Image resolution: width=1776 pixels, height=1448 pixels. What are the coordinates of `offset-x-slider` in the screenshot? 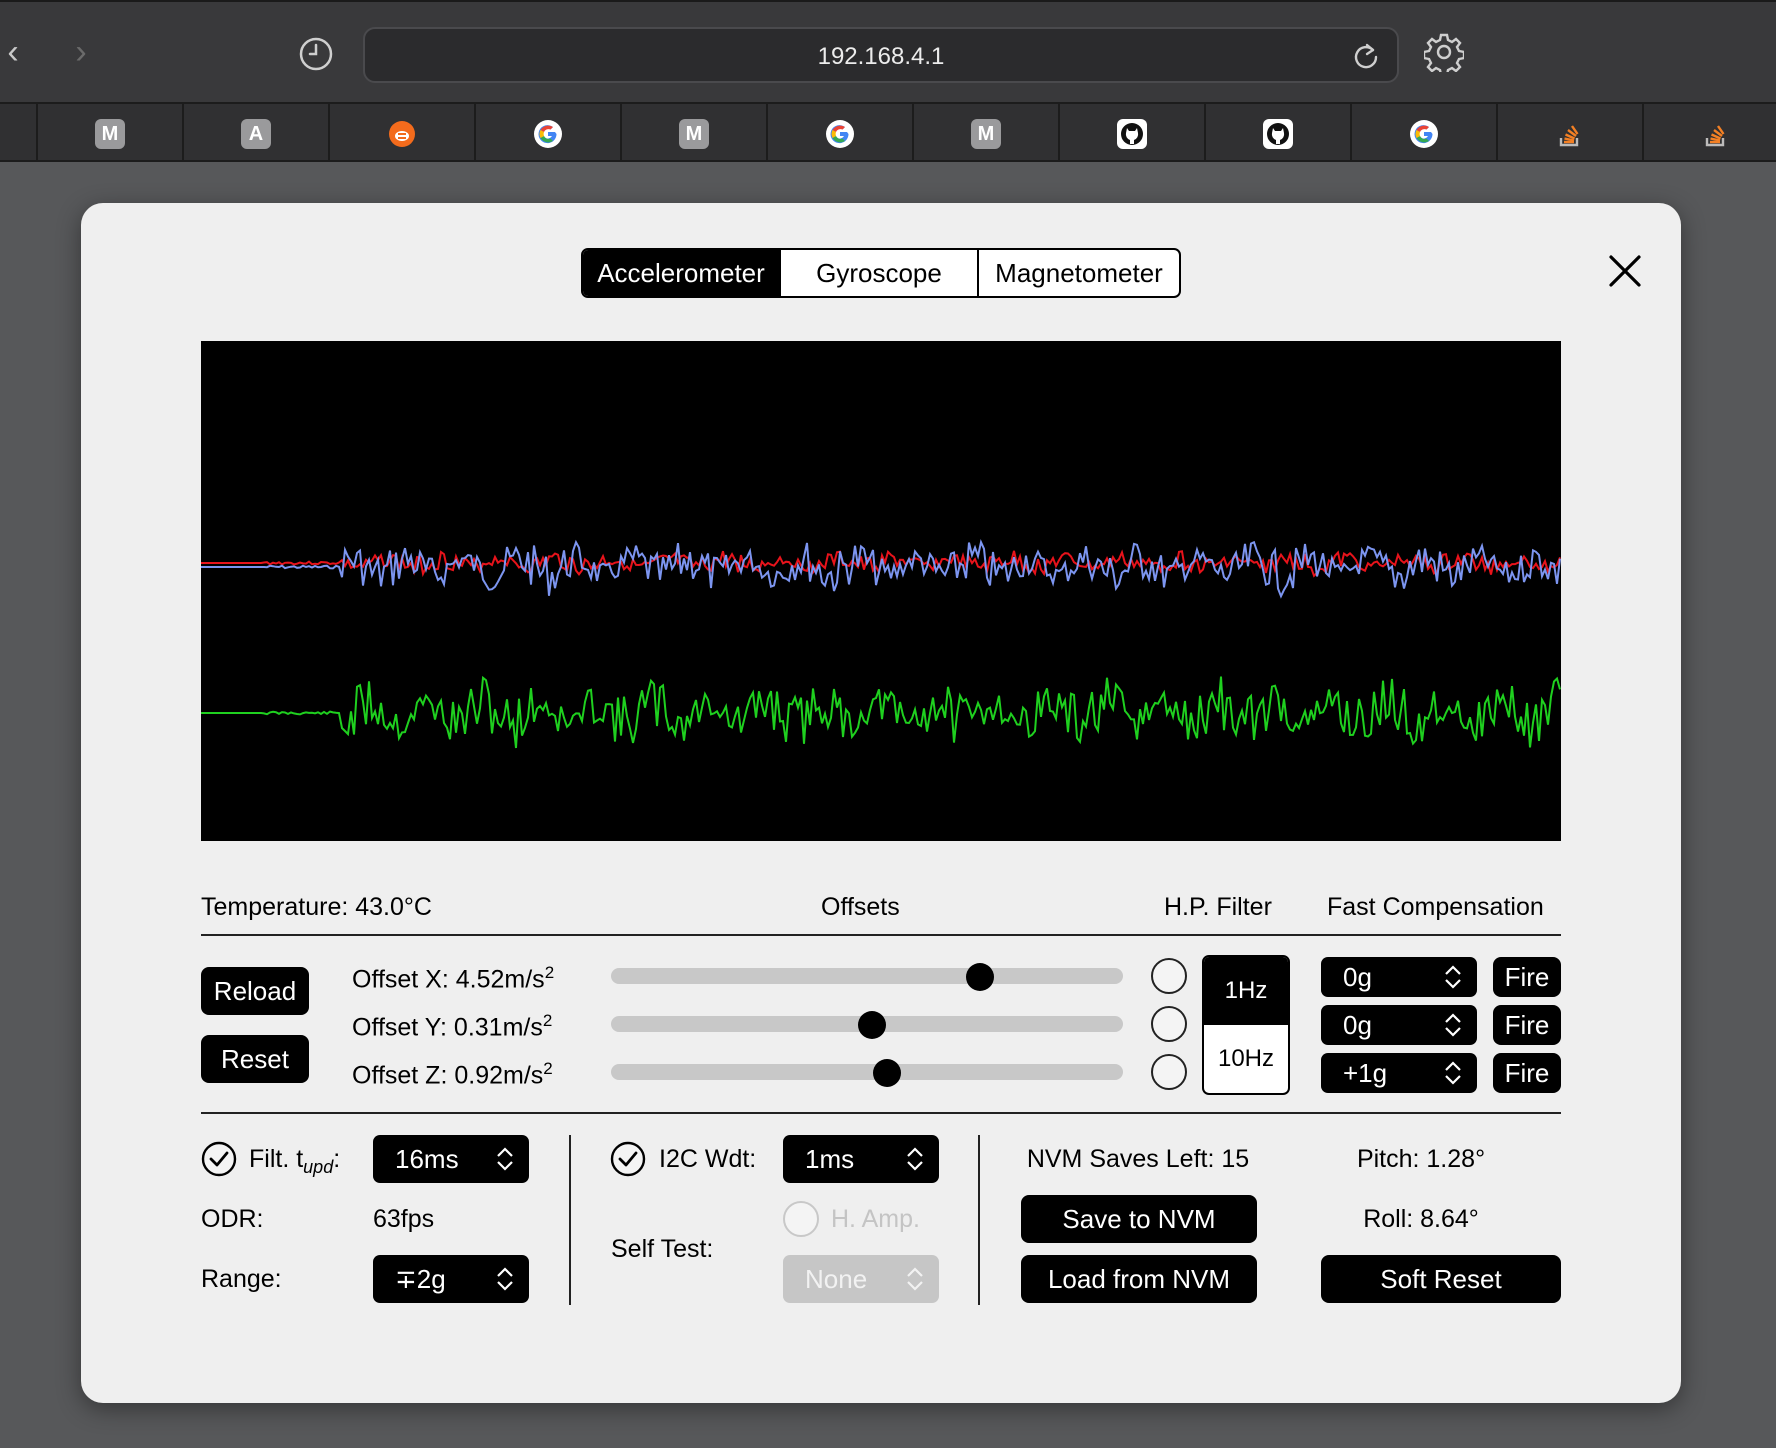 It's located at (867, 977).